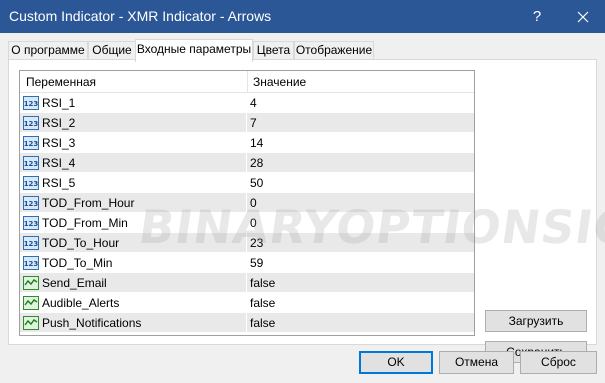 This screenshot has height=383, width=605. What do you see at coordinates (112, 50) in the screenshot?
I see `tab-common: Общие` at bounding box center [112, 50].